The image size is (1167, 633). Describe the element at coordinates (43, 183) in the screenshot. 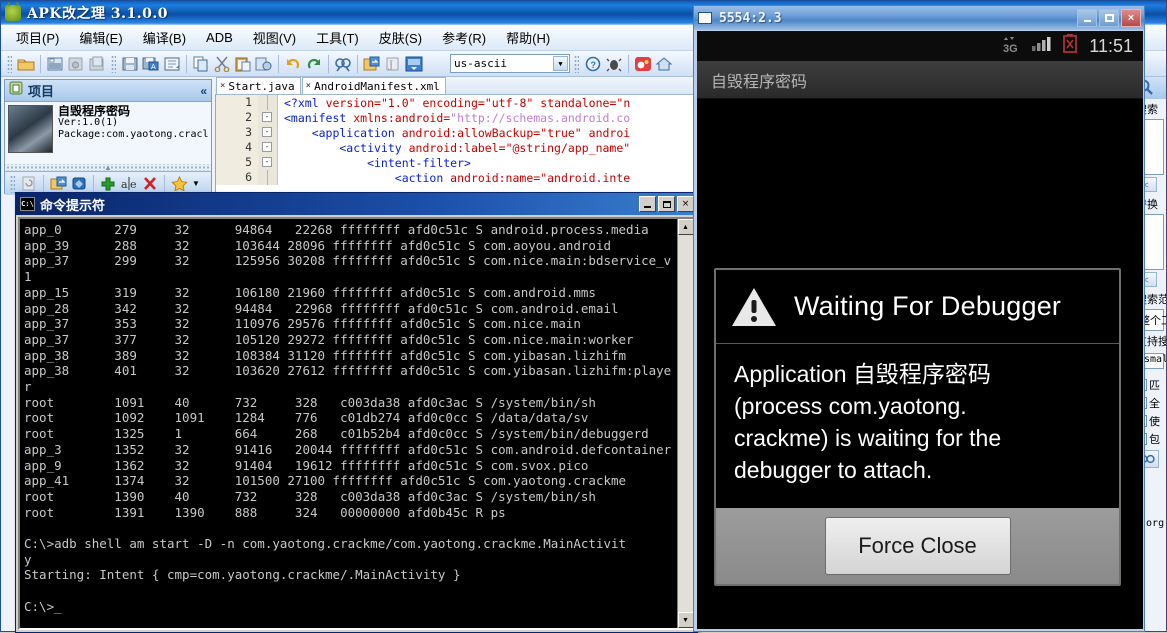

I see `project-toolbar-sep` at that location.